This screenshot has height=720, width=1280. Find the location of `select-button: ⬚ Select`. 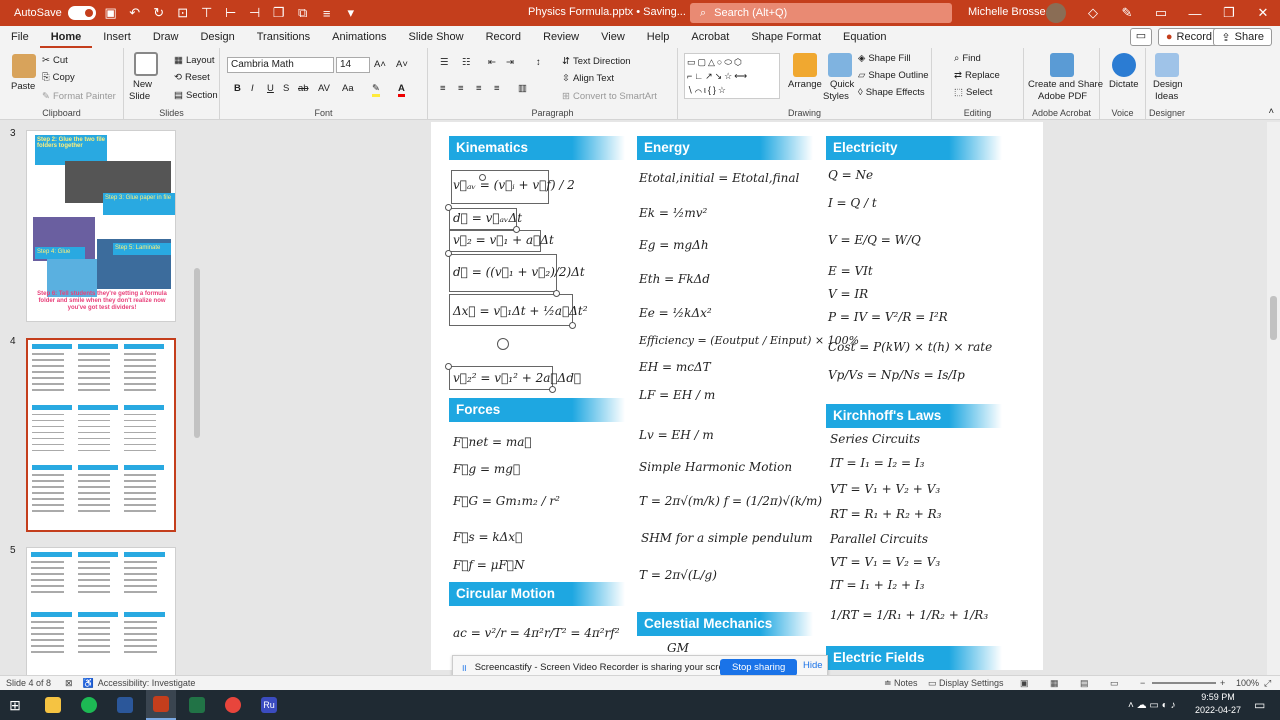

select-button: ⬚ Select is located at coordinates (973, 92).